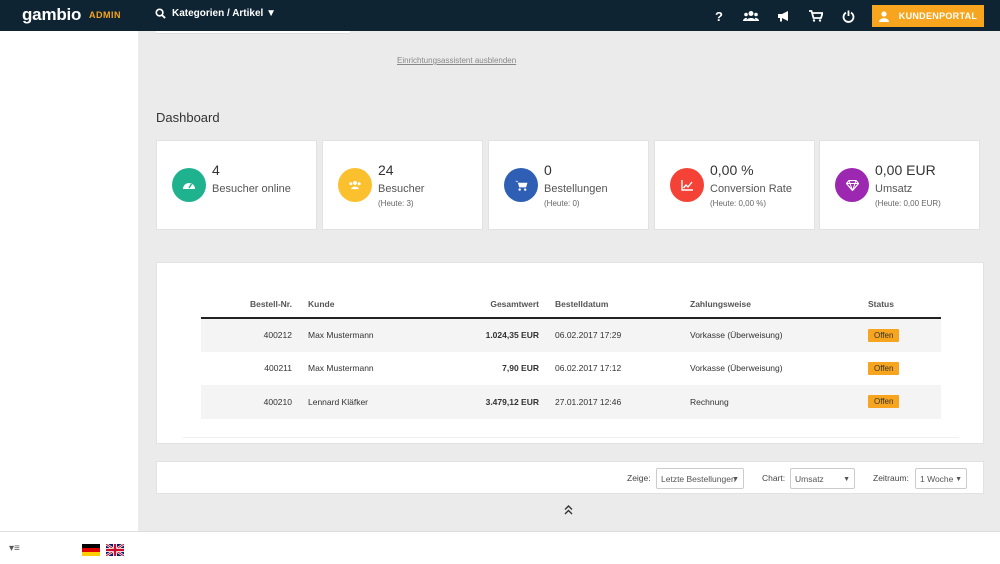  I want to click on column-header-order-date: Bestelldatum, so click(614, 304).